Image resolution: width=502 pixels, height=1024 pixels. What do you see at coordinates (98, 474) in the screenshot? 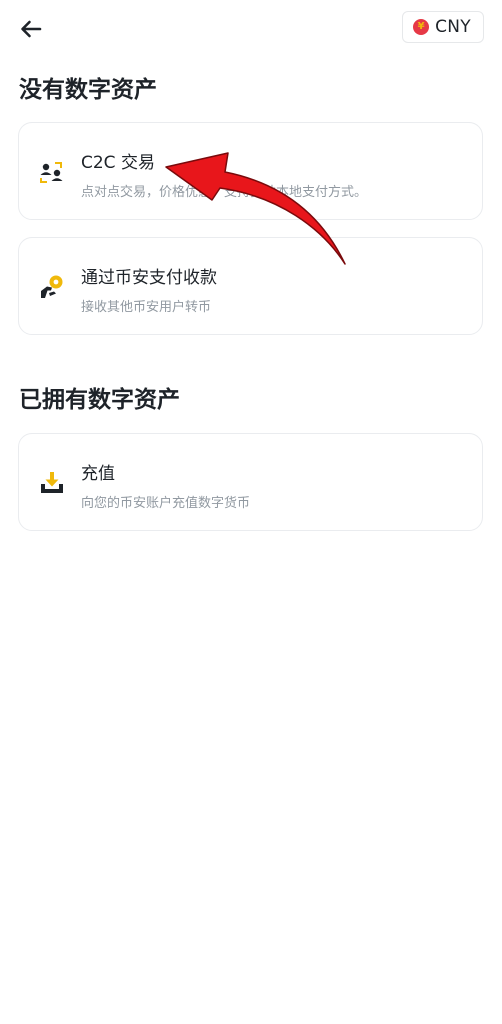
I see `card-title: 充值` at bounding box center [98, 474].